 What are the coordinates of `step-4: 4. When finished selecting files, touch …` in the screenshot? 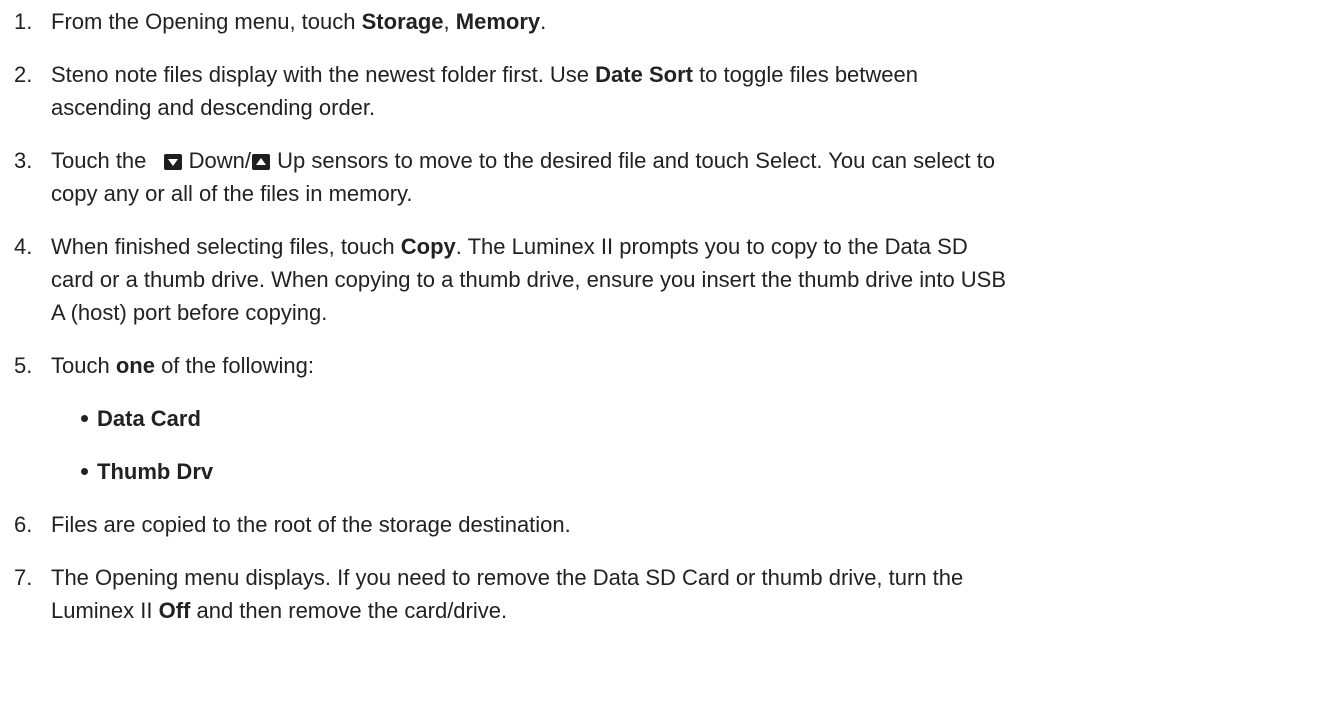 It's located at (664, 279).